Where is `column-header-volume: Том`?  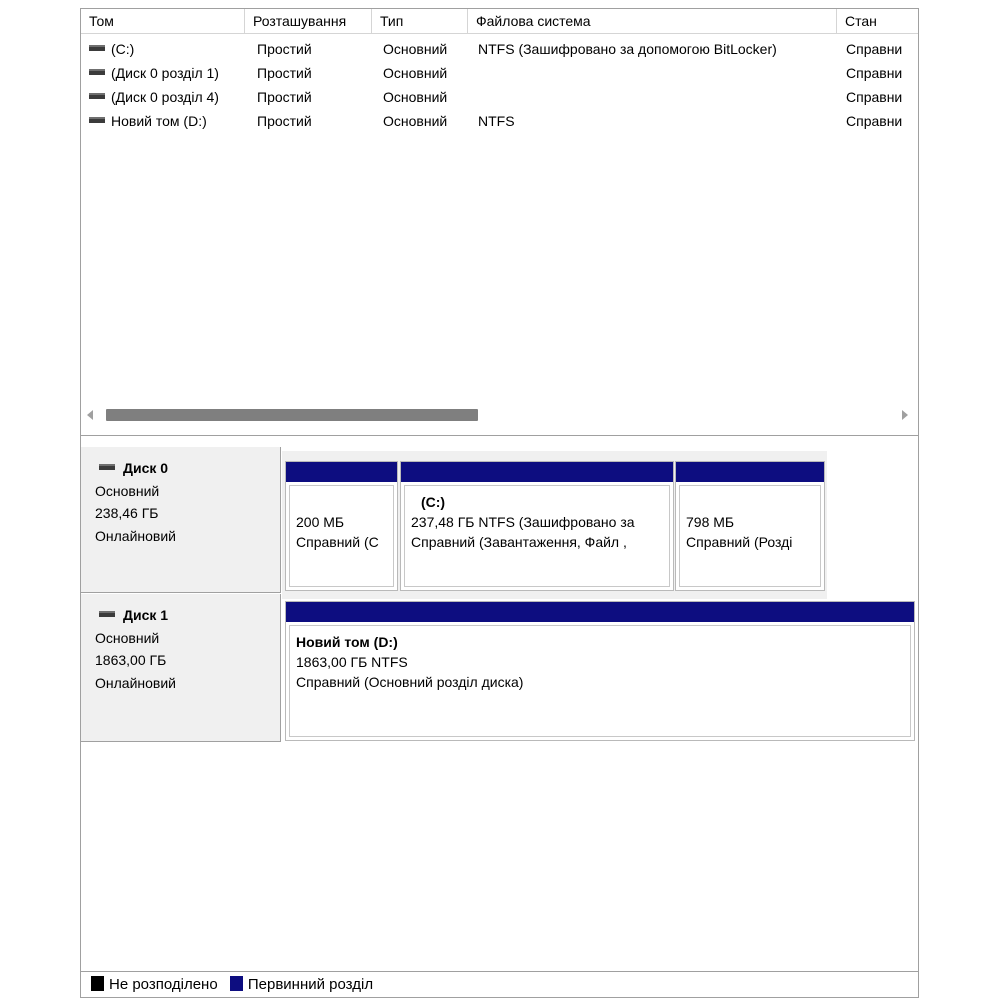 column-header-volume: Том is located at coordinates (163, 21).